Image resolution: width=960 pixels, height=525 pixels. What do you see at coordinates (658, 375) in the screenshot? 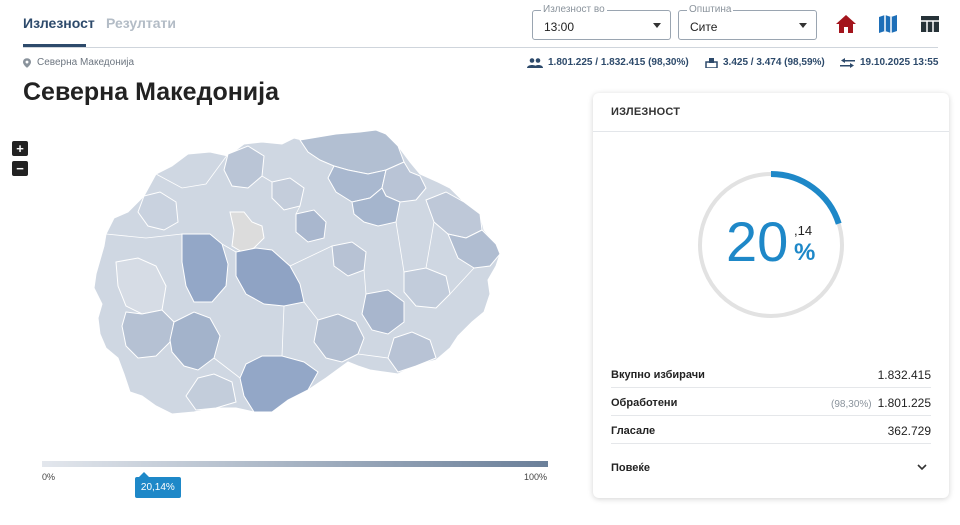
I see `total-voters-label: Вкупно избирачи` at bounding box center [658, 375].